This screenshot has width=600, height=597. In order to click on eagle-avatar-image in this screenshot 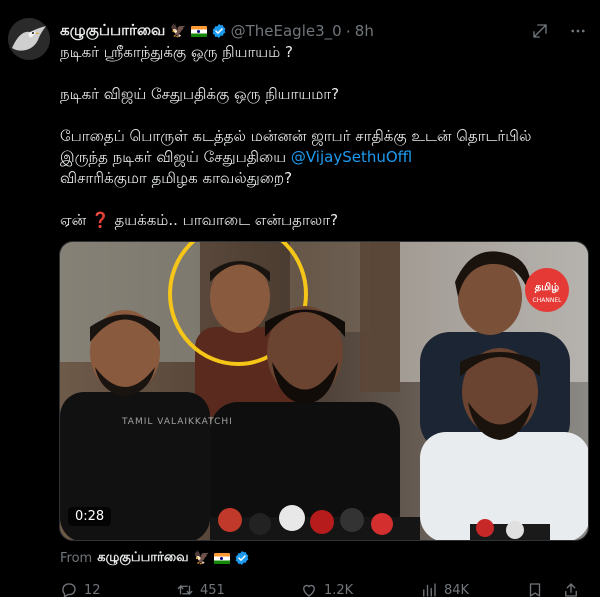, I will do `click(29, 39)`.